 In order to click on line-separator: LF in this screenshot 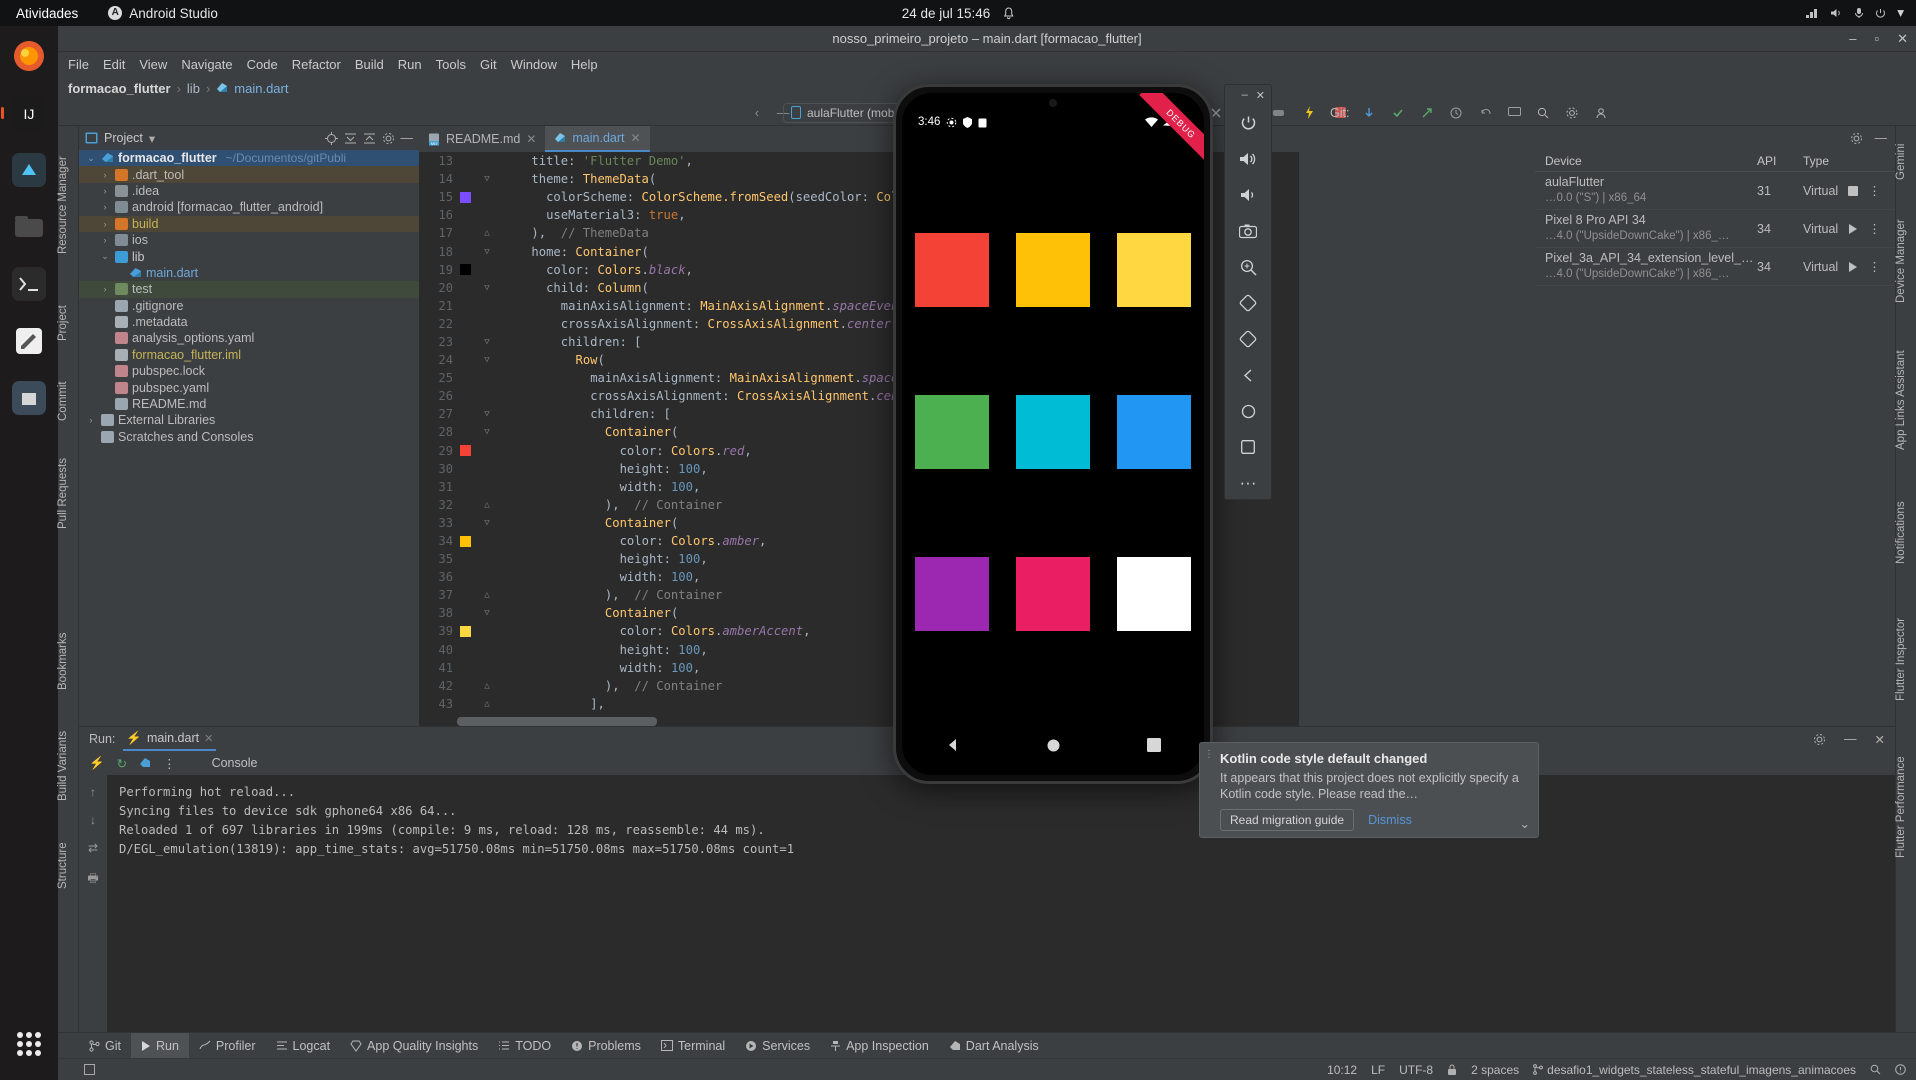, I will do `click(1378, 1070)`.